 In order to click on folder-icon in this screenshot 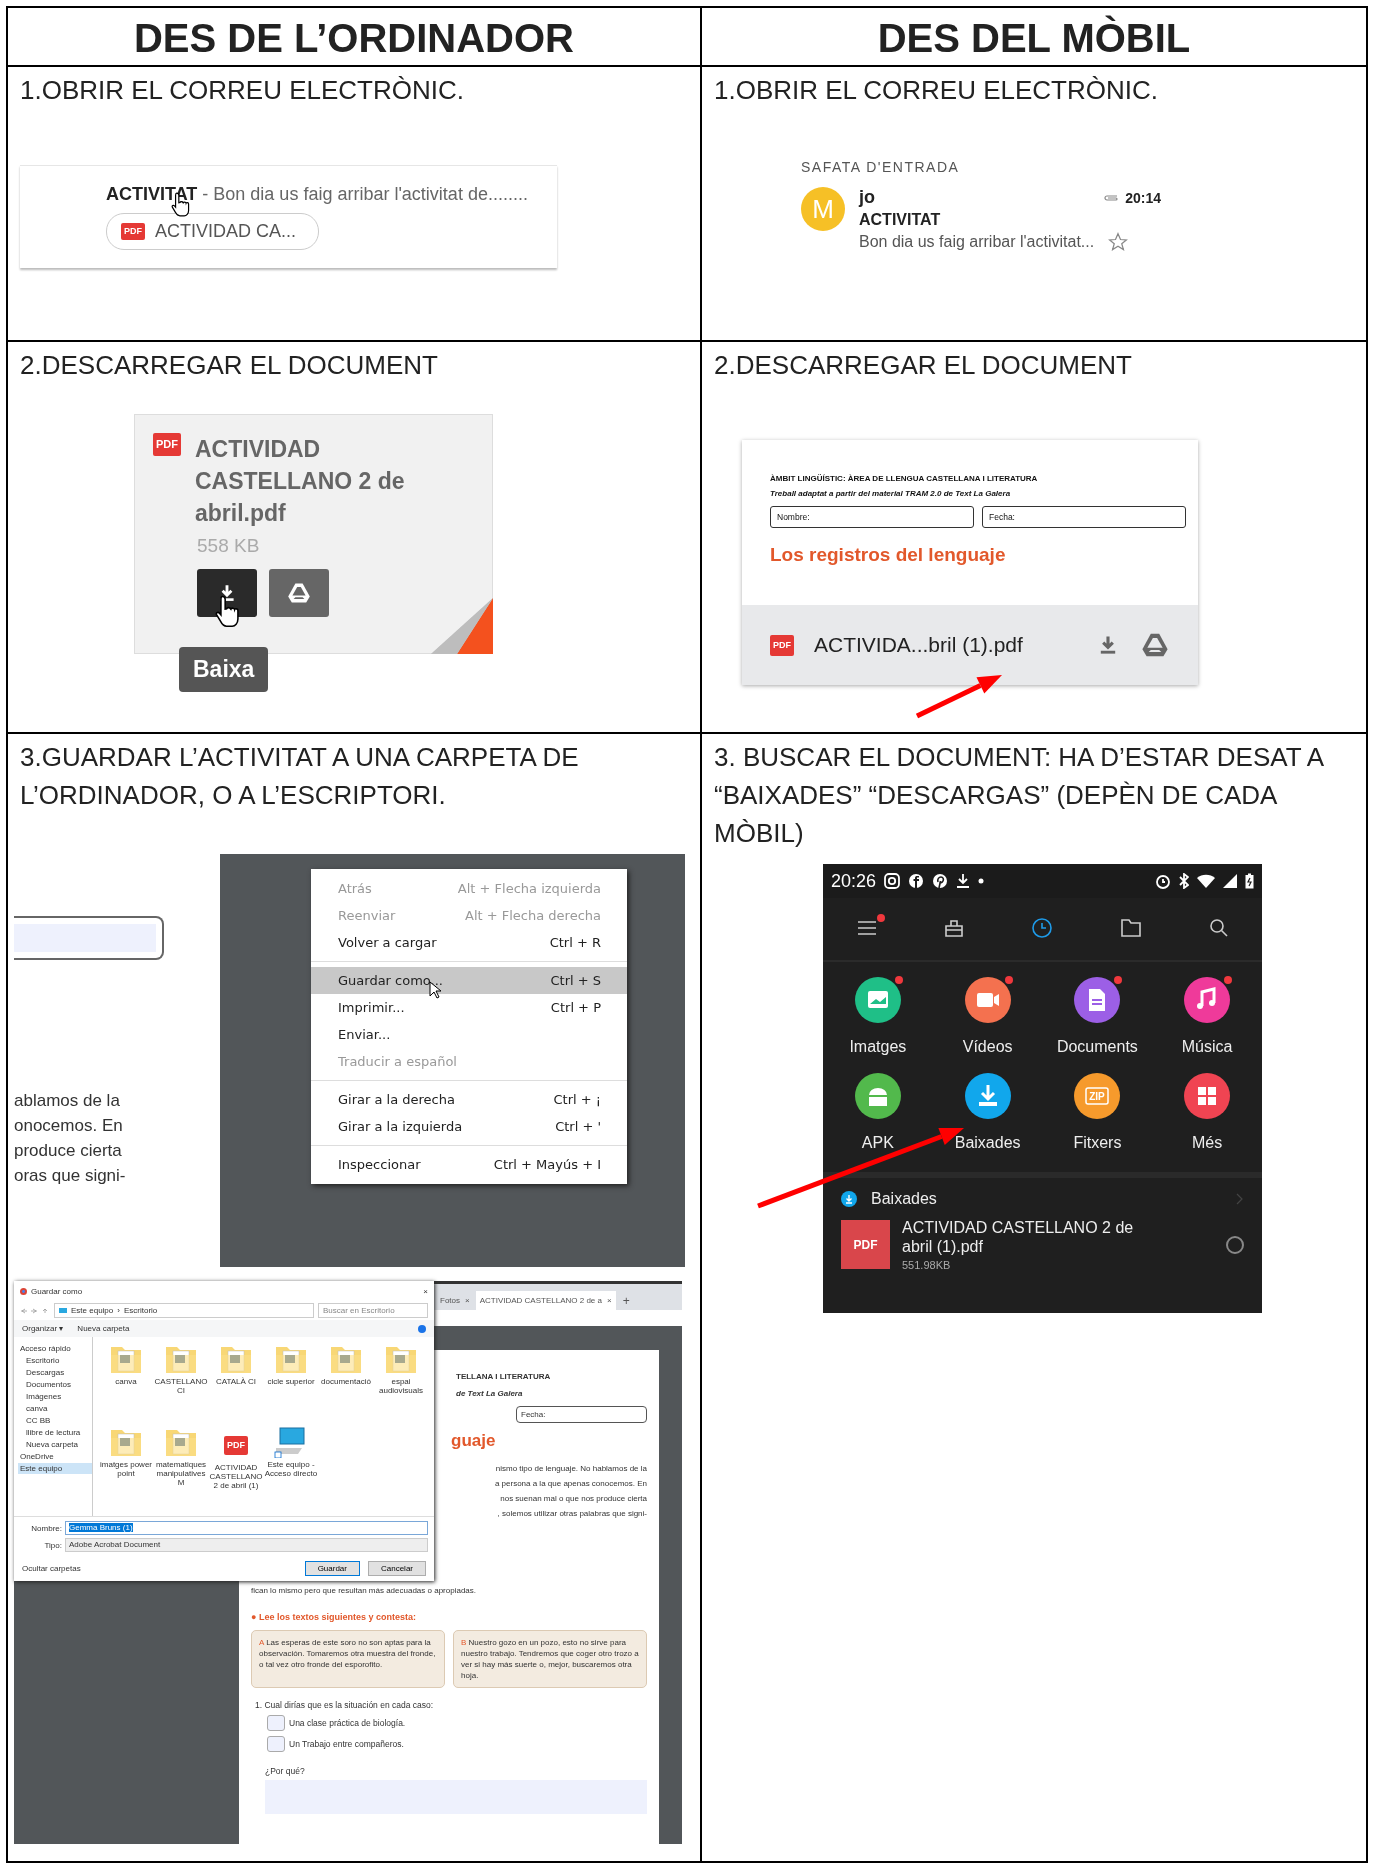, I will do `click(1130, 927)`.